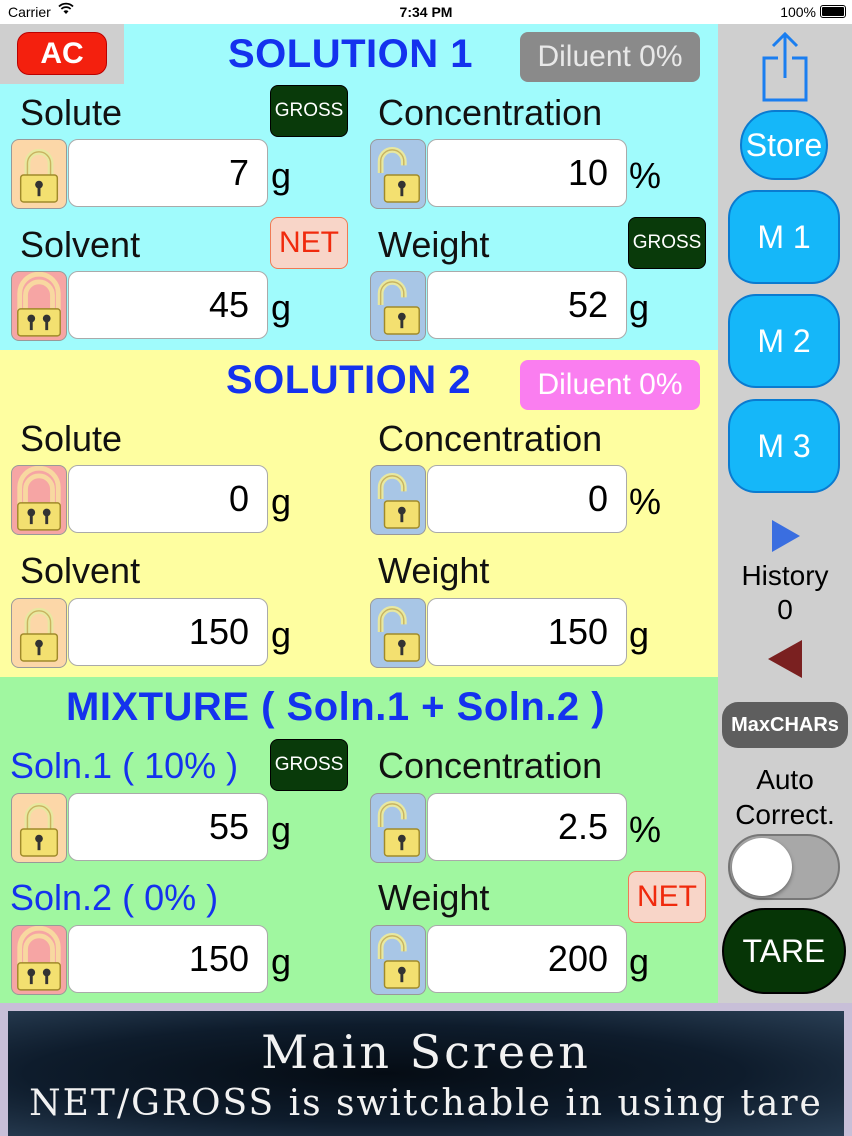 This screenshot has width=852, height=1136. What do you see at coordinates (281, 307) in the screenshot?
I see `solution1-solvent-unit: g` at bounding box center [281, 307].